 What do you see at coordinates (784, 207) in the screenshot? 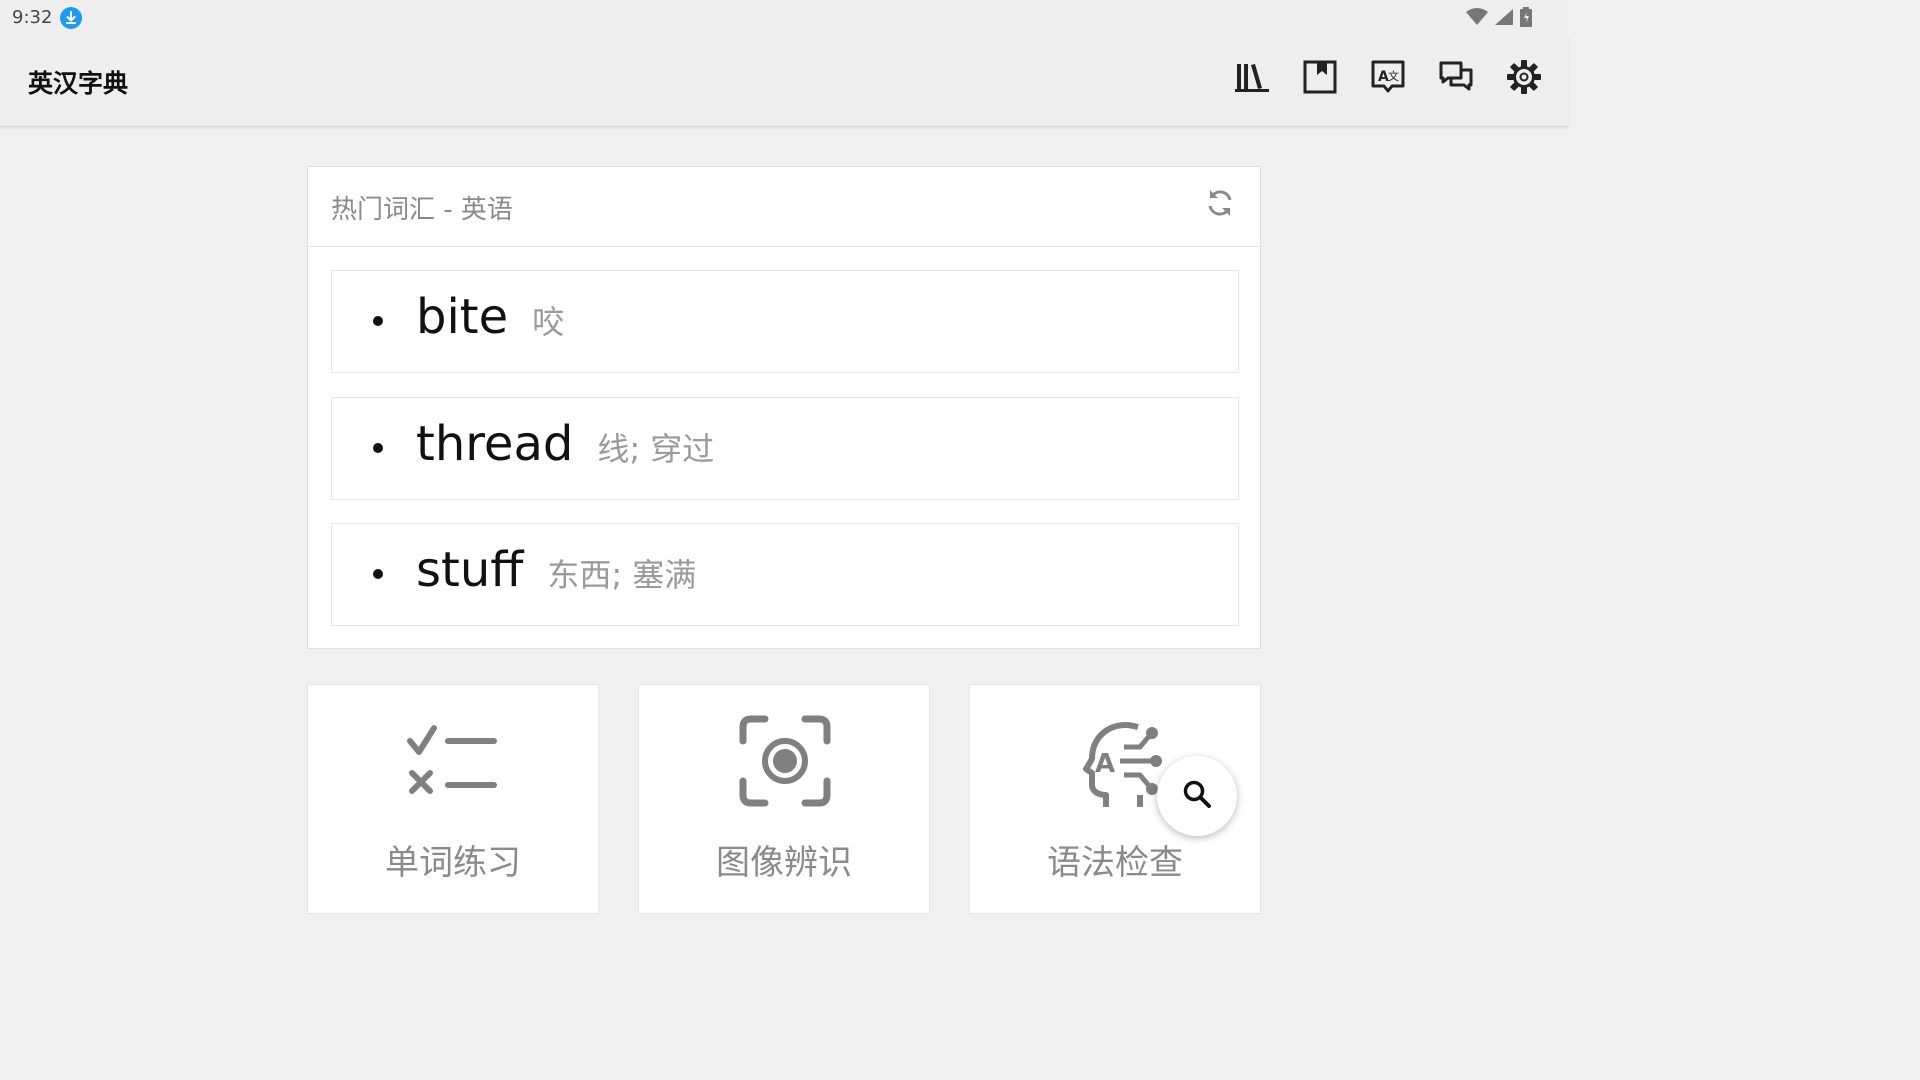
I see `hot-words-header: 热门词汇 - 英语` at bounding box center [784, 207].